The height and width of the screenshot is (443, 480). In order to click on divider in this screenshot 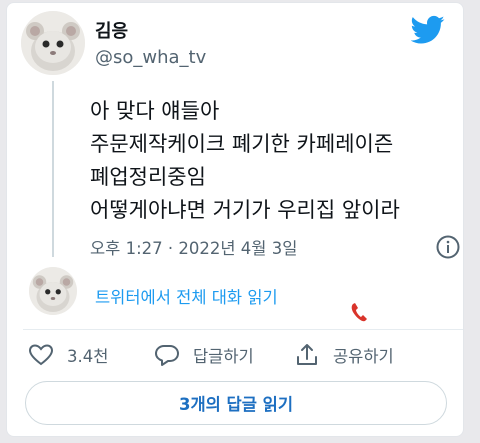, I will do `click(243, 329)`.